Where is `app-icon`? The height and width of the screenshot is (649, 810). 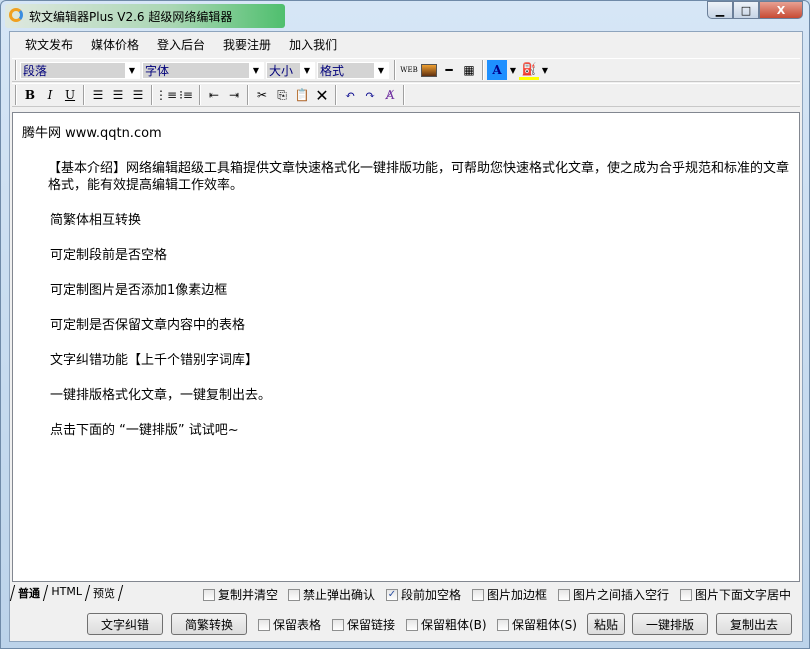
app-icon is located at coordinates (16, 15).